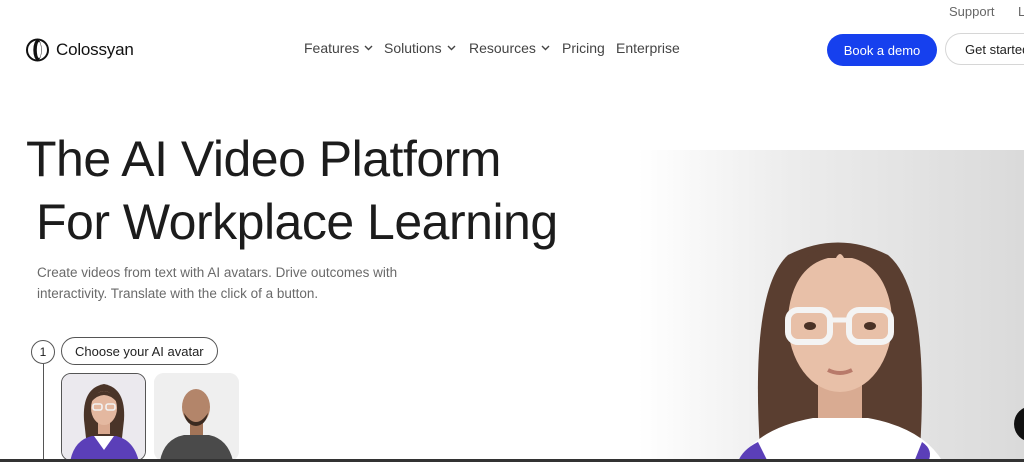 Image resolution: width=1024 pixels, height=462 pixels. Describe the element at coordinates (139, 351) in the screenshot. I see `step-label: Choose your AI avatar` at that location.